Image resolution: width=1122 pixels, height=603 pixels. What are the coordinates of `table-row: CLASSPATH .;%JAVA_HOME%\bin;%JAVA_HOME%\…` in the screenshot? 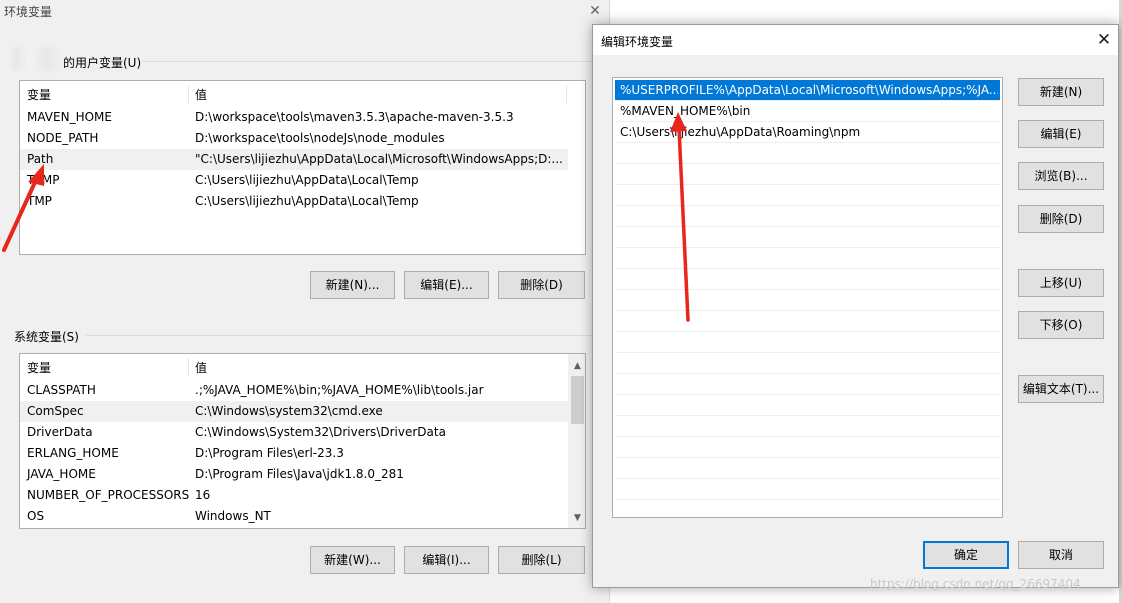 It's located at (294, 390).